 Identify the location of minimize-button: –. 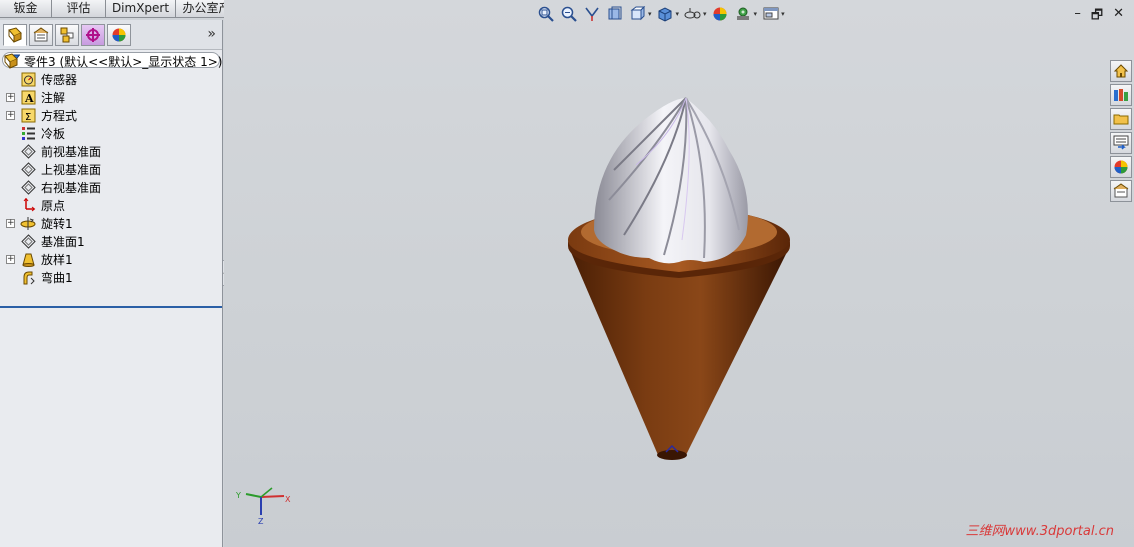
(1077, 17).